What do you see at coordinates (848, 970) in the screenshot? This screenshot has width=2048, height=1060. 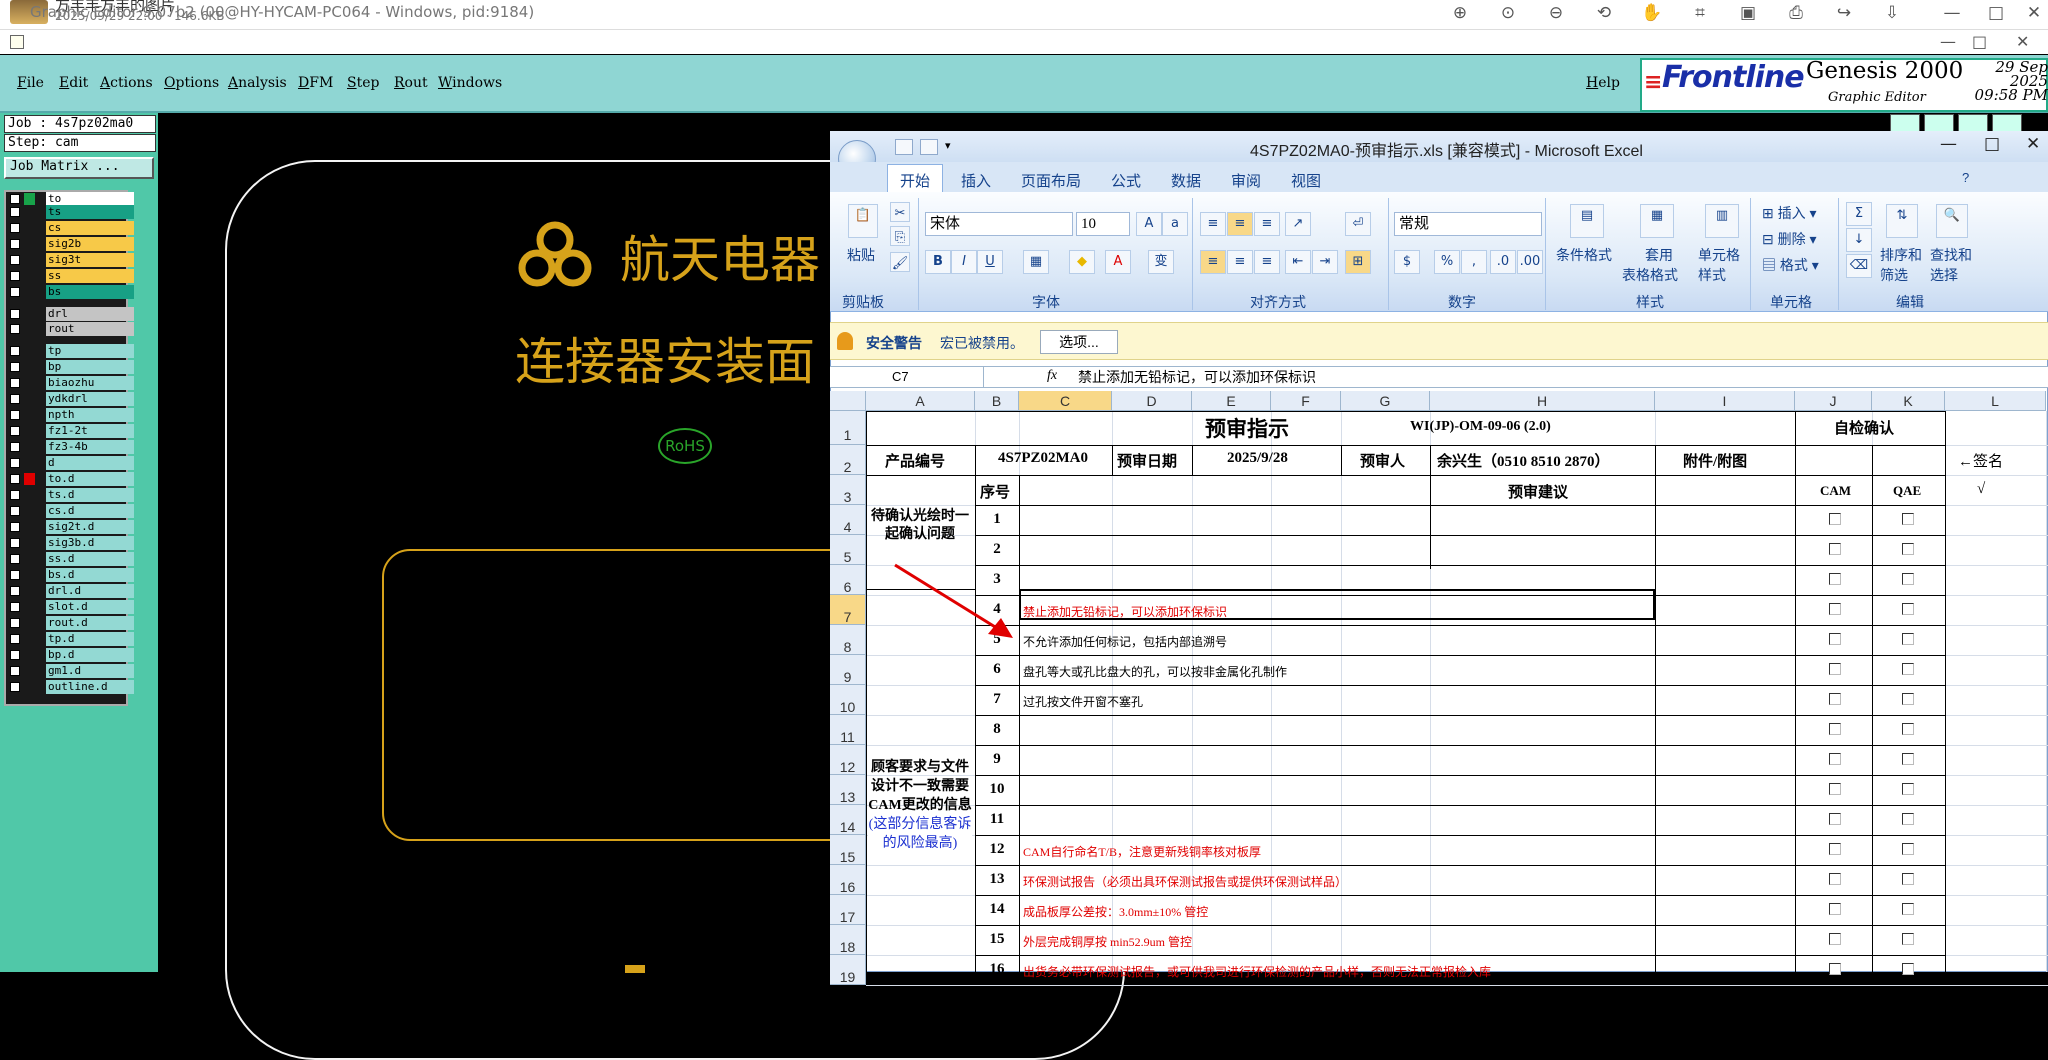 I see `row-header: 19` at bounding box center [848, 970].